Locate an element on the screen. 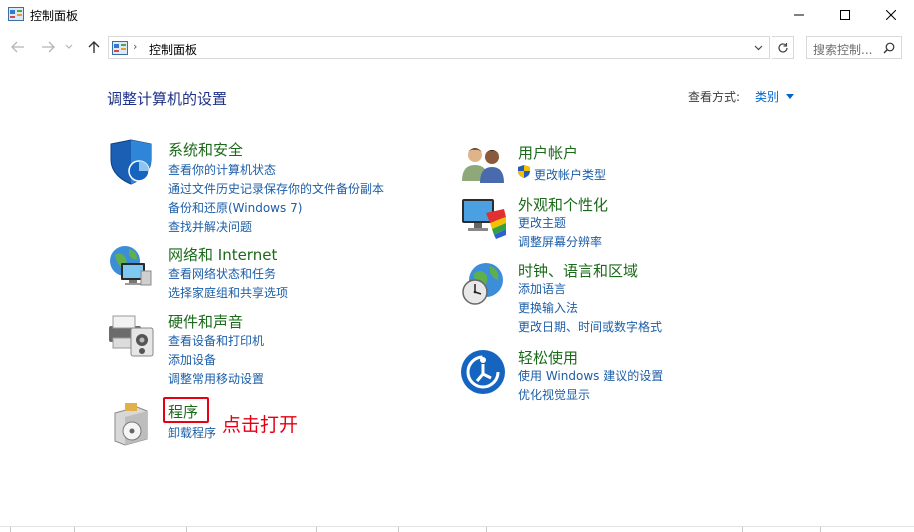 The height and width of the screenshot is (532, 914). recent-locations-button is located at coordinates (69, 47).